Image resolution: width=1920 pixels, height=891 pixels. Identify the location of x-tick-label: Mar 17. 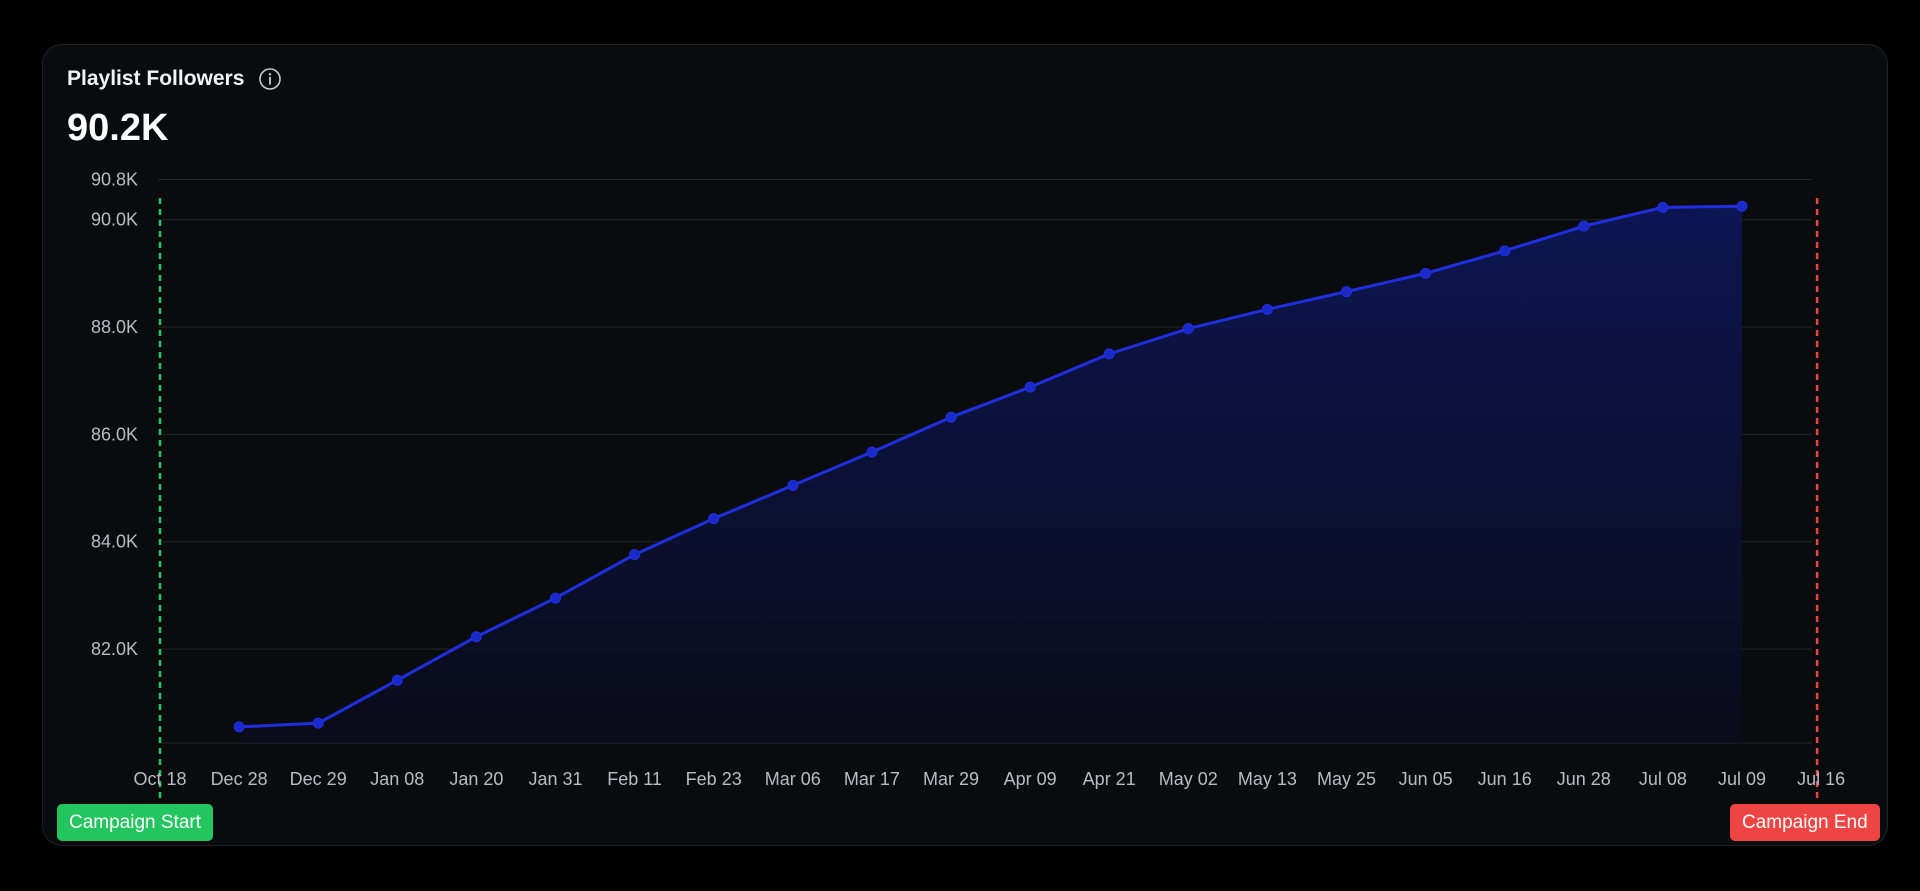
(872, 779).